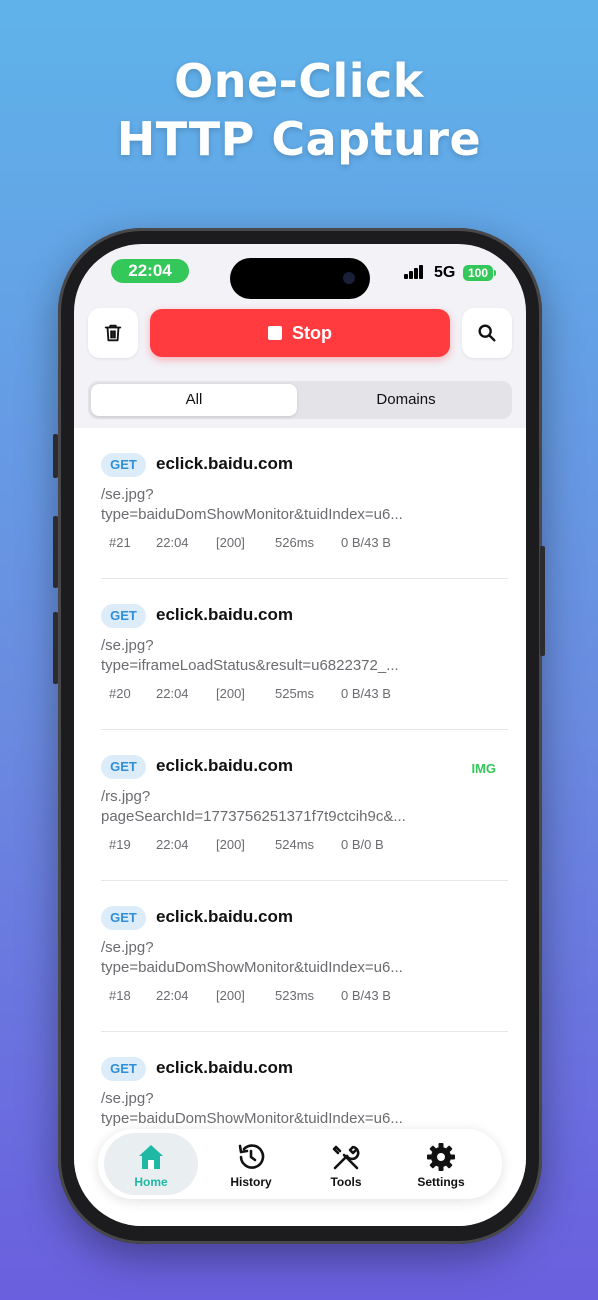 This screenshot has height=1300, width=598. What do you see at coordinates (300, 272) in the screenshot?
I see `status-bar: 22:04 5G 100` at bounding box center [300, 272].